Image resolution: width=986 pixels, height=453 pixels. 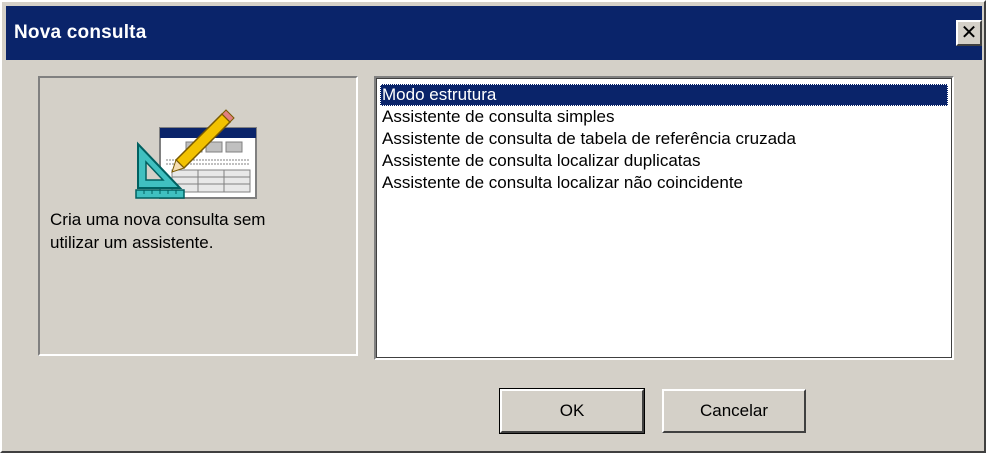 What do you see at coordinates (572, 411) in the screenshot?
I see `ok-button: OK` at bounding box center [572, 411].